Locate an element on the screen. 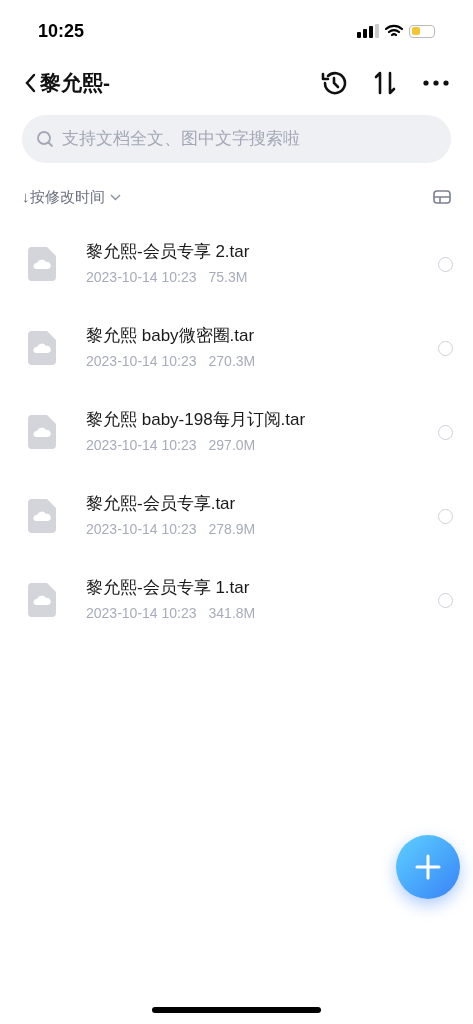 The width and height of the screenshot is (473, 1024). plus-icon is located at coordinates (428, 867).